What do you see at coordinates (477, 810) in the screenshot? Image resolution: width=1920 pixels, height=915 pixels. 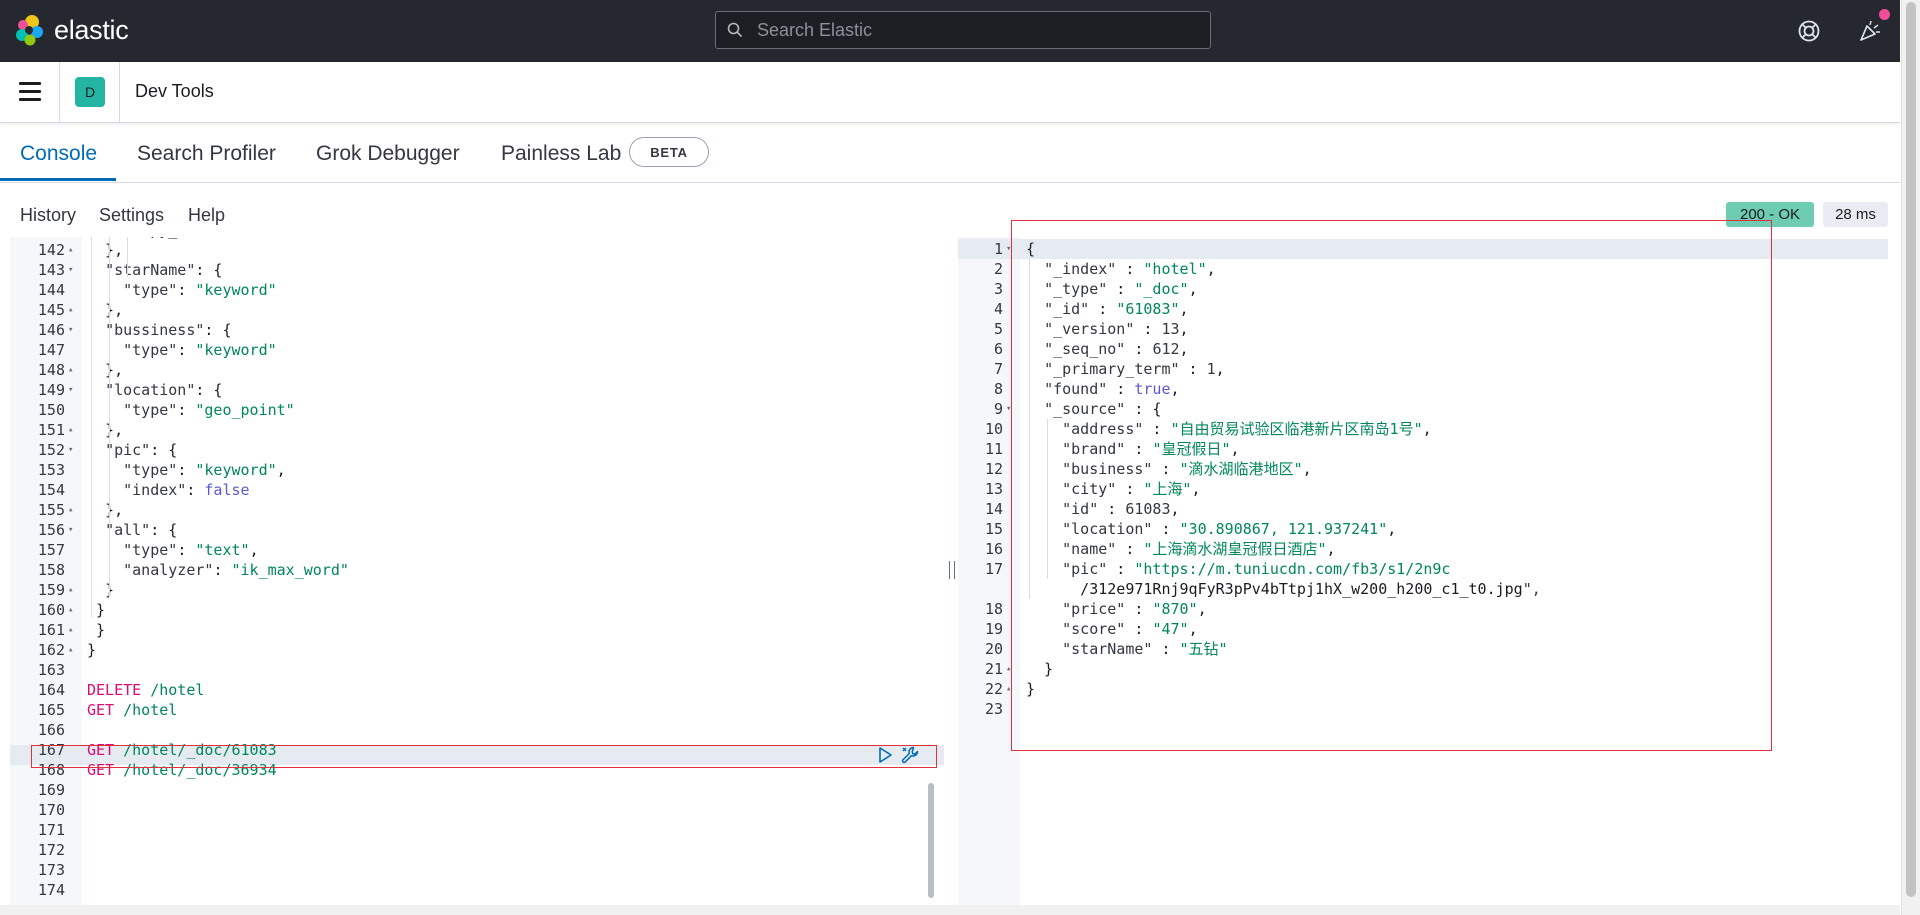 I see `code-line: 170` at bounding box center [477, 810].